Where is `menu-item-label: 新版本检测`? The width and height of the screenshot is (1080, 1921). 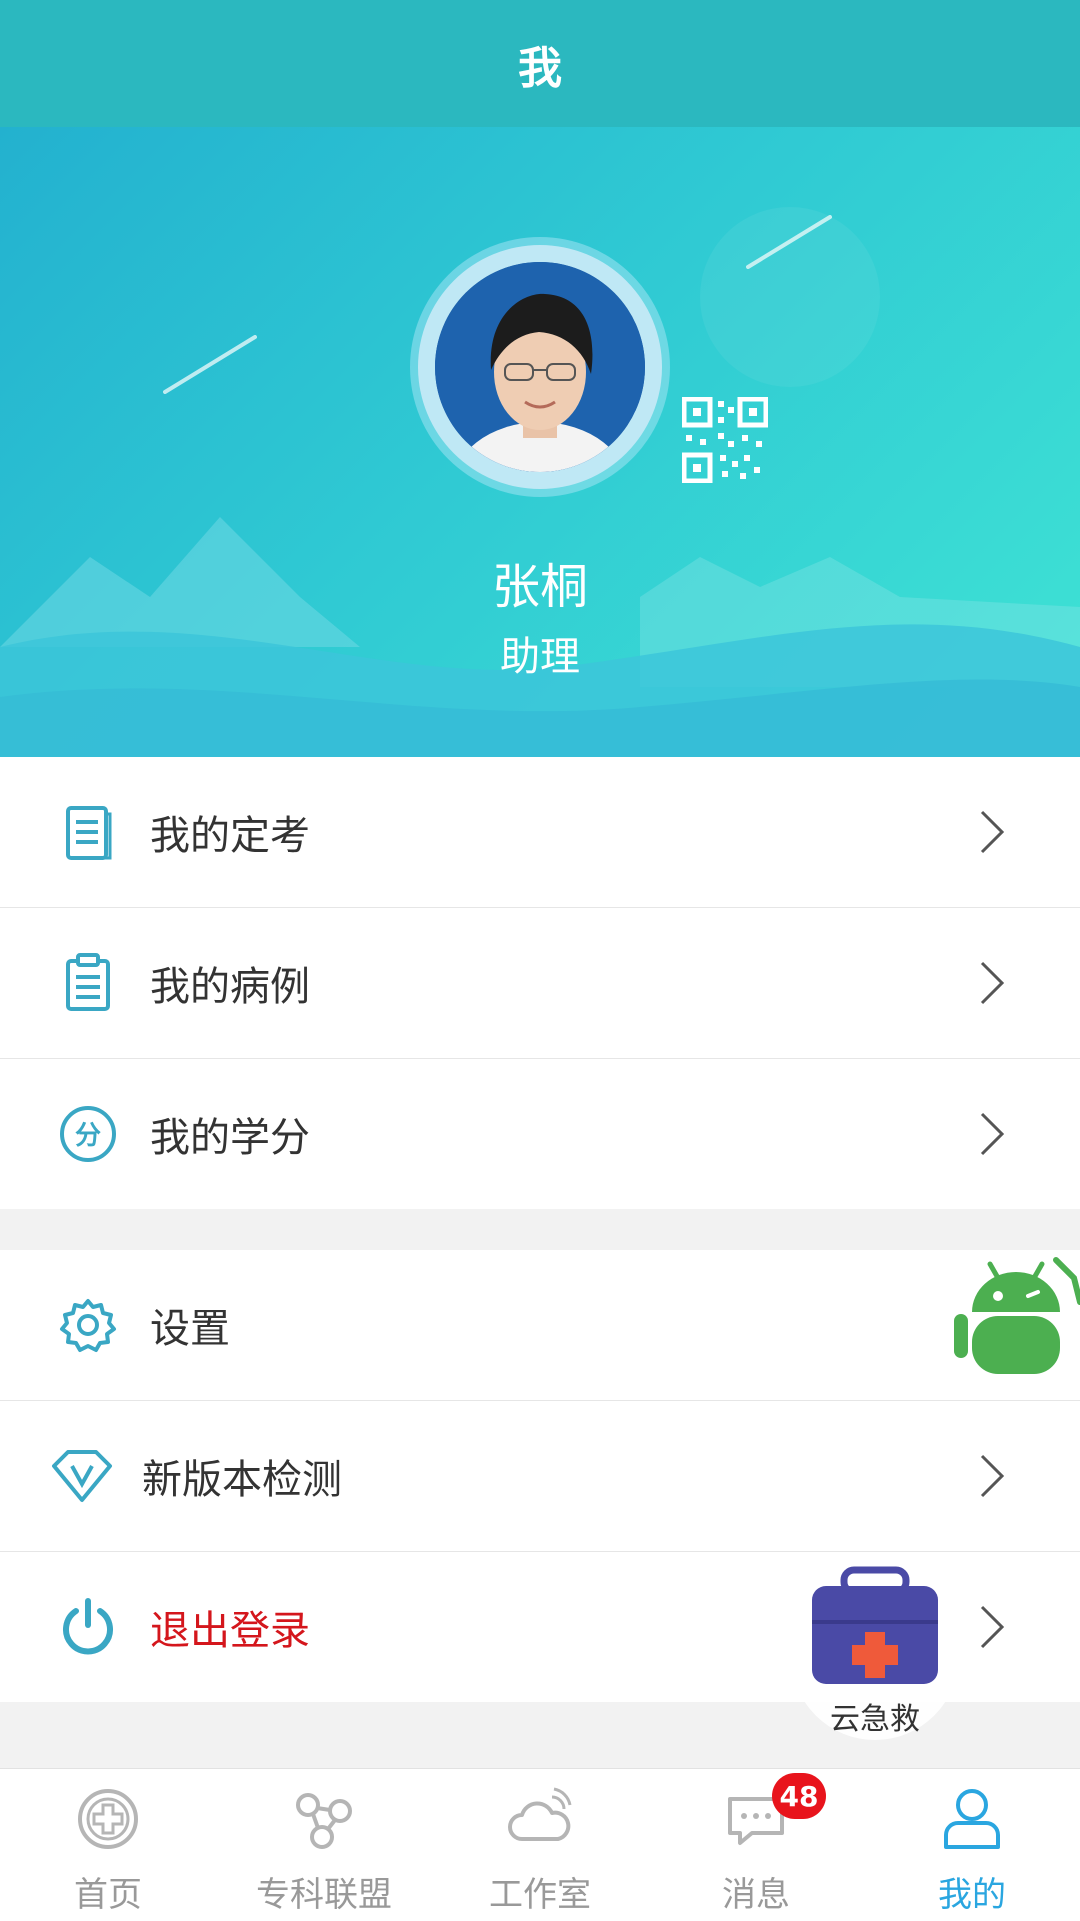
menu-item-label: 新版本检测 is located at coordinates (242, 1480).